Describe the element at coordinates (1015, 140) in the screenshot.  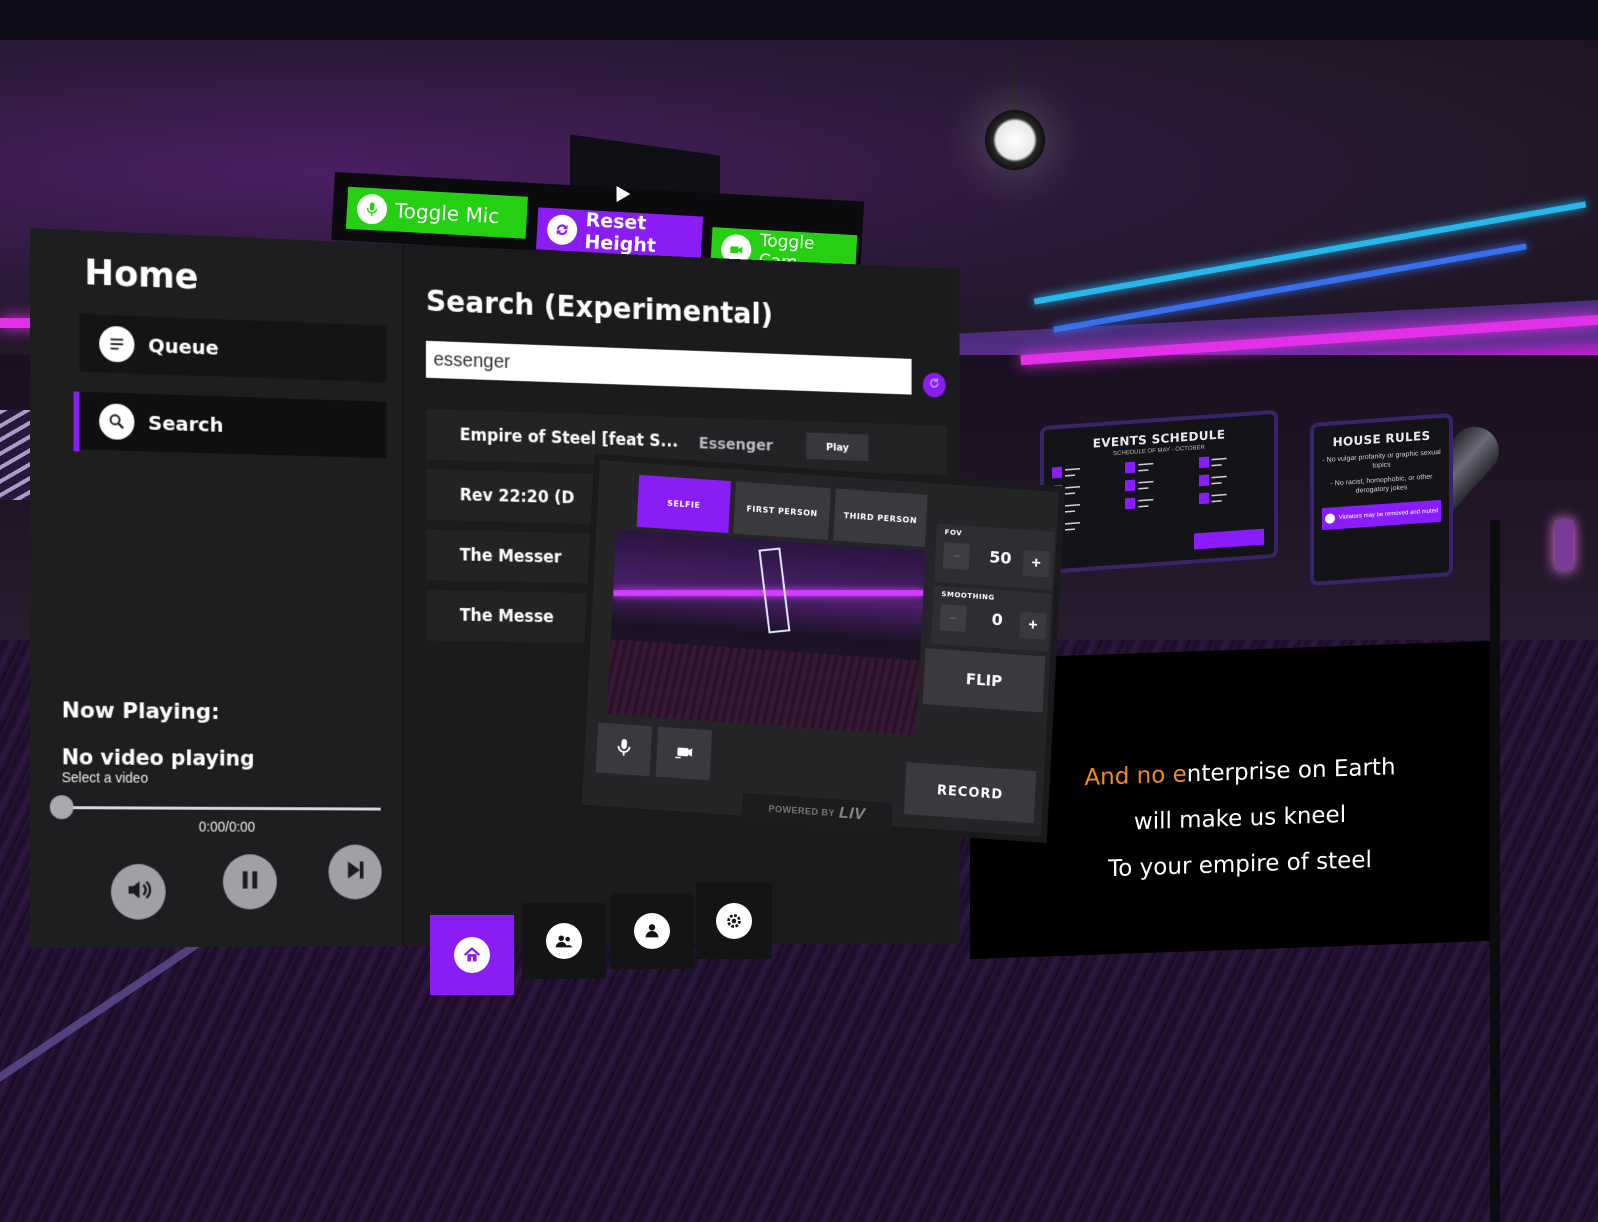
I see `spotlight` at that location.